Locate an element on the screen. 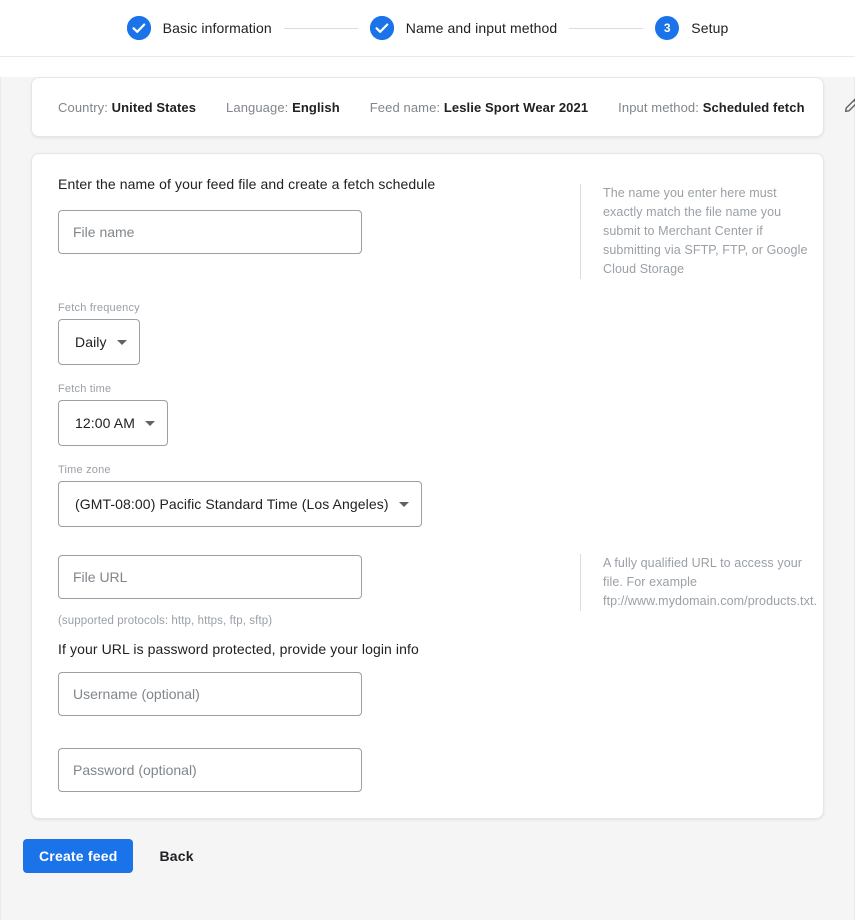 The image size is (855, 920). edit-summary-button is located at coordinates (845, 107).